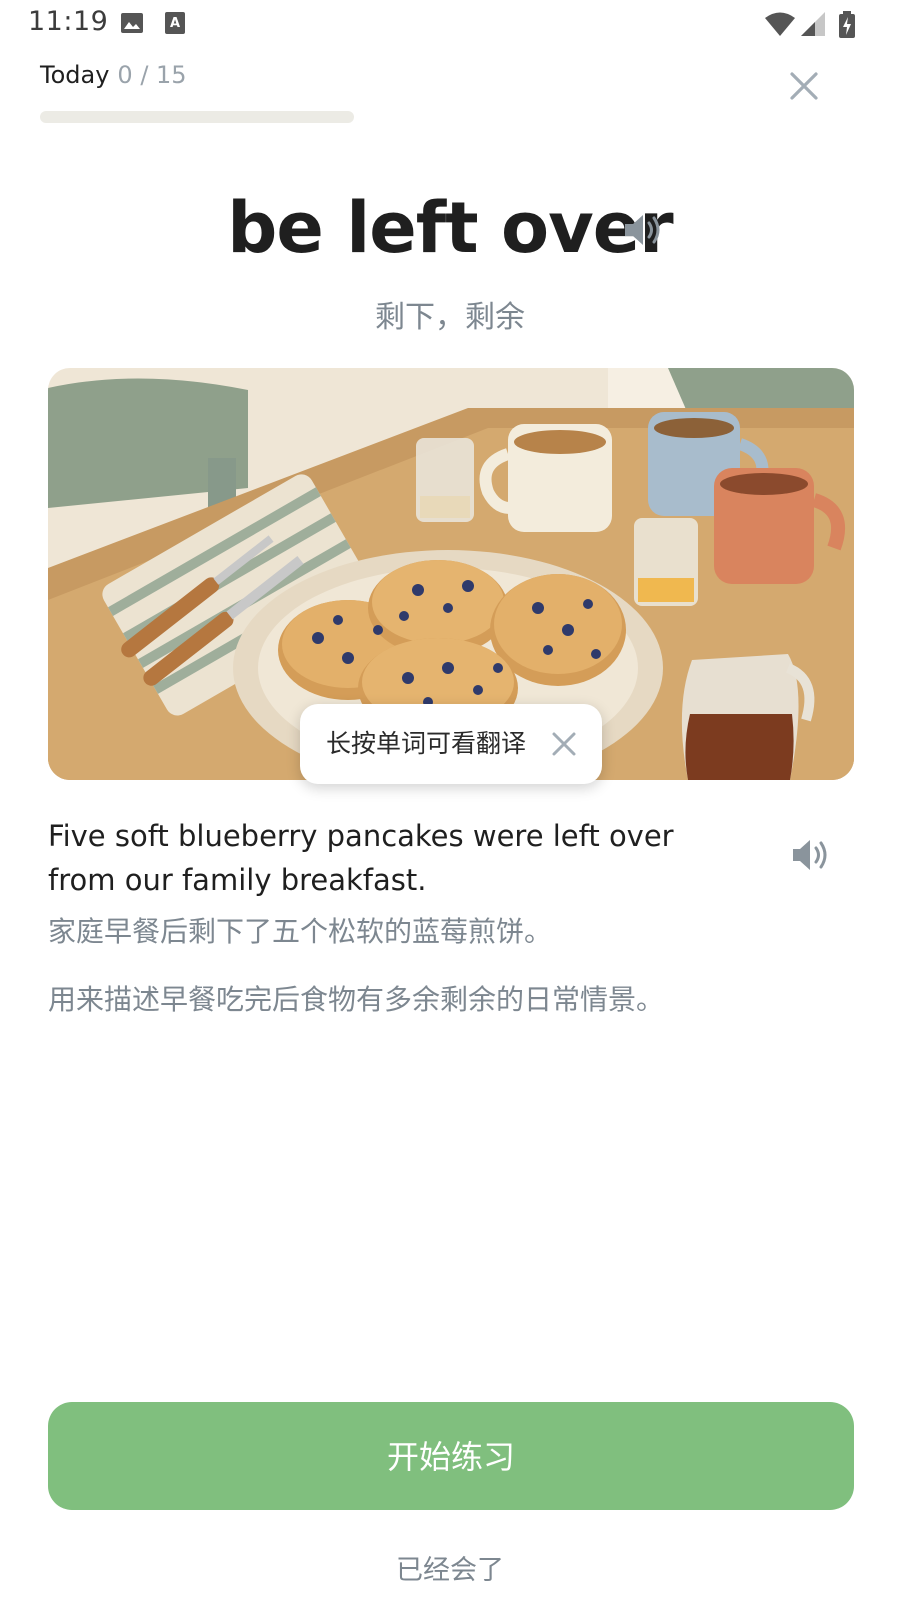 The width and height of the screenshot is (900, 1600). I want to click on word-row: be left over, so click(450, 228).